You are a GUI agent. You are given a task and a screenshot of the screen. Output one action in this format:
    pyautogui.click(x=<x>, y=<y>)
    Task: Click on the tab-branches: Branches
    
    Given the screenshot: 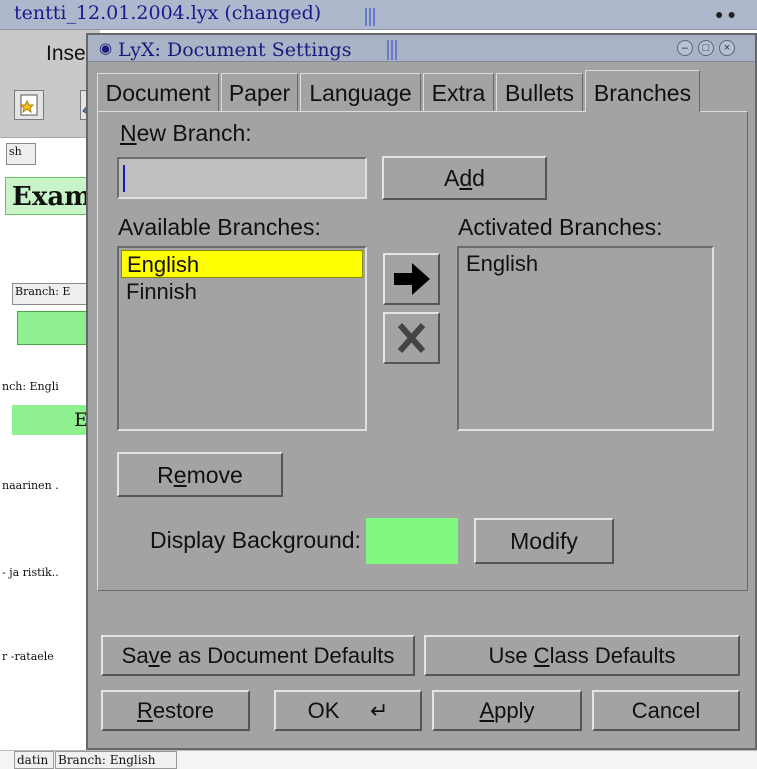 What is the action you would take?
    pyautogui.click(x=642, y=91)
    